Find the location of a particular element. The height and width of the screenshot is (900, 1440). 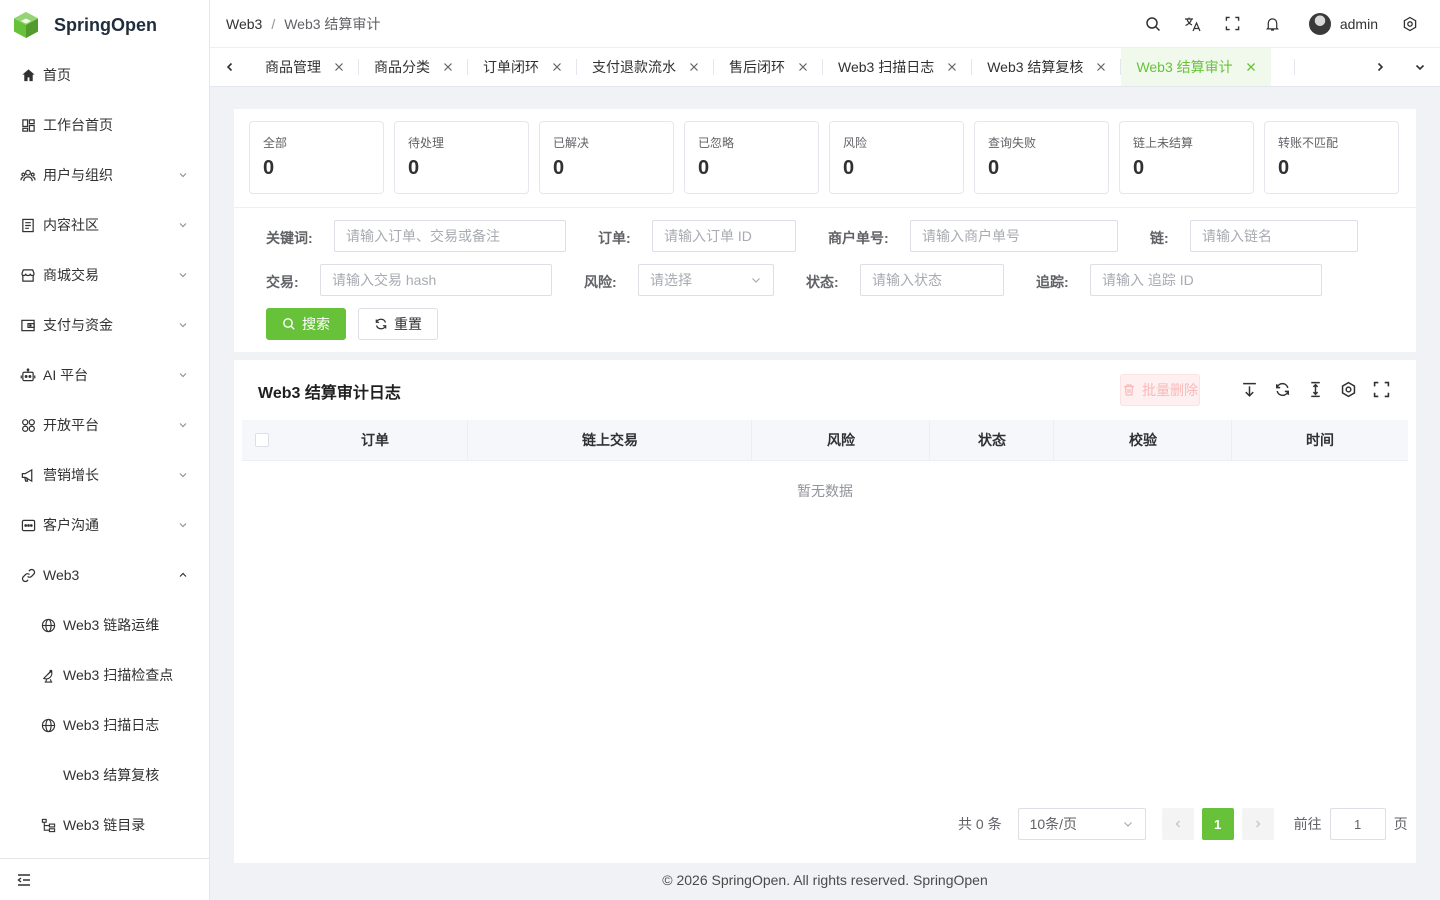

stat-card-resolved: 已解决 0 is located at coordinates (606, 157).